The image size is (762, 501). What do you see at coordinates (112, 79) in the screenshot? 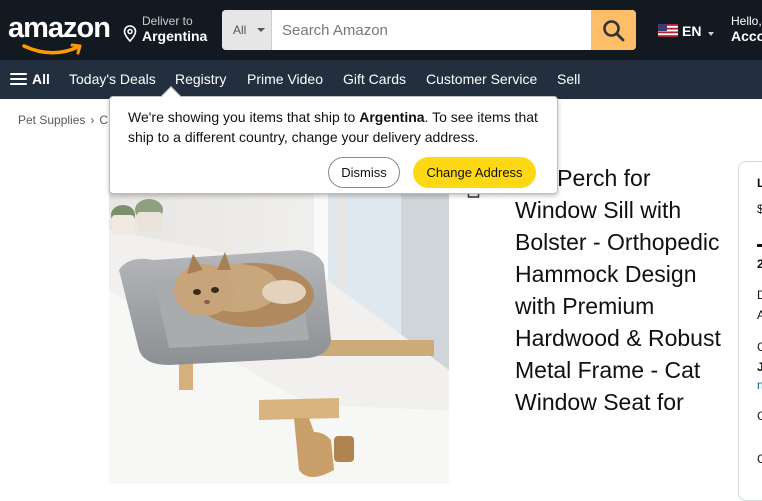
I see `nav-item-todays-deals: Today's Deals` at bounding box center [112, 79].